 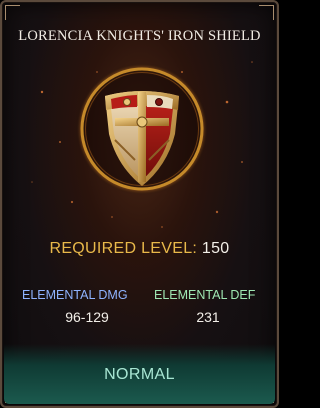 I want to click on kite-shield-icon, so click(x=142, y=129).